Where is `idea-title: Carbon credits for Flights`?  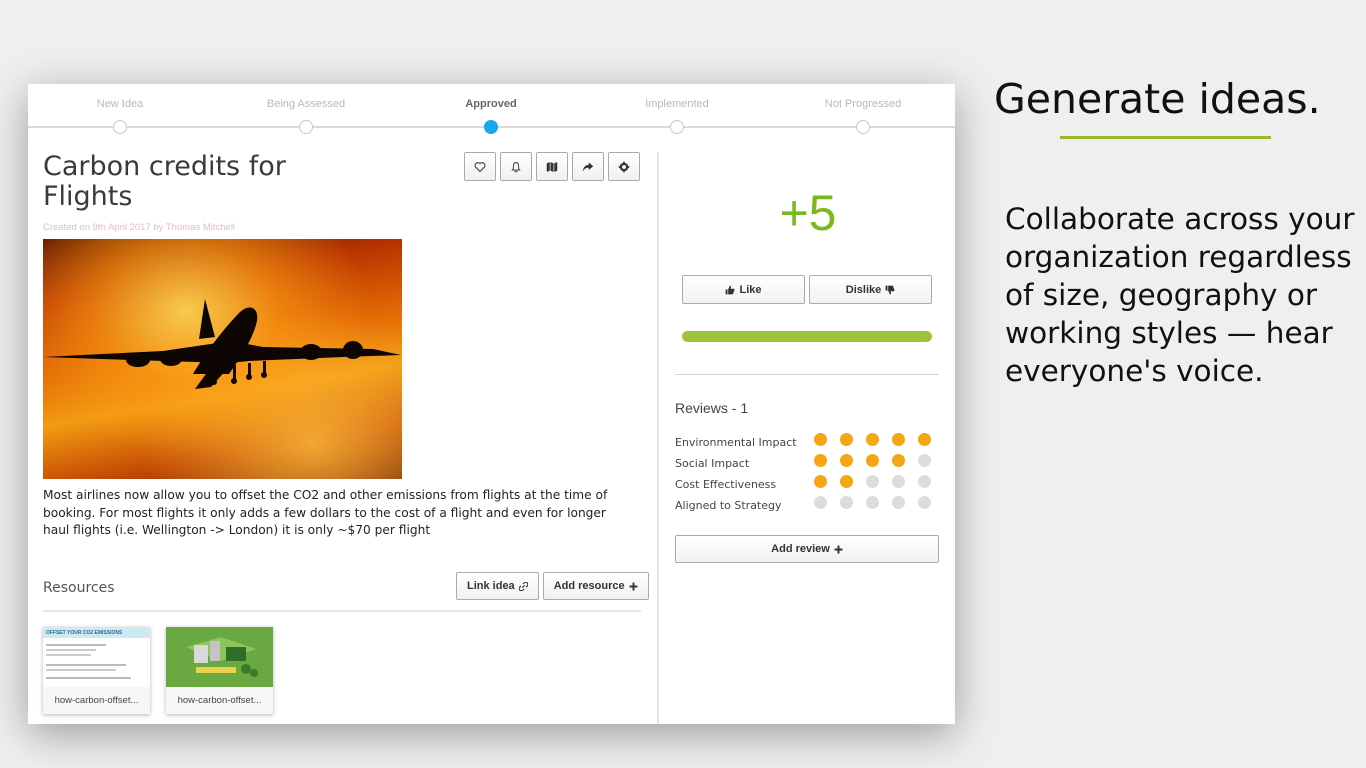 idea-title: Carbon credits for Flights is located at coordinates (164, 181).